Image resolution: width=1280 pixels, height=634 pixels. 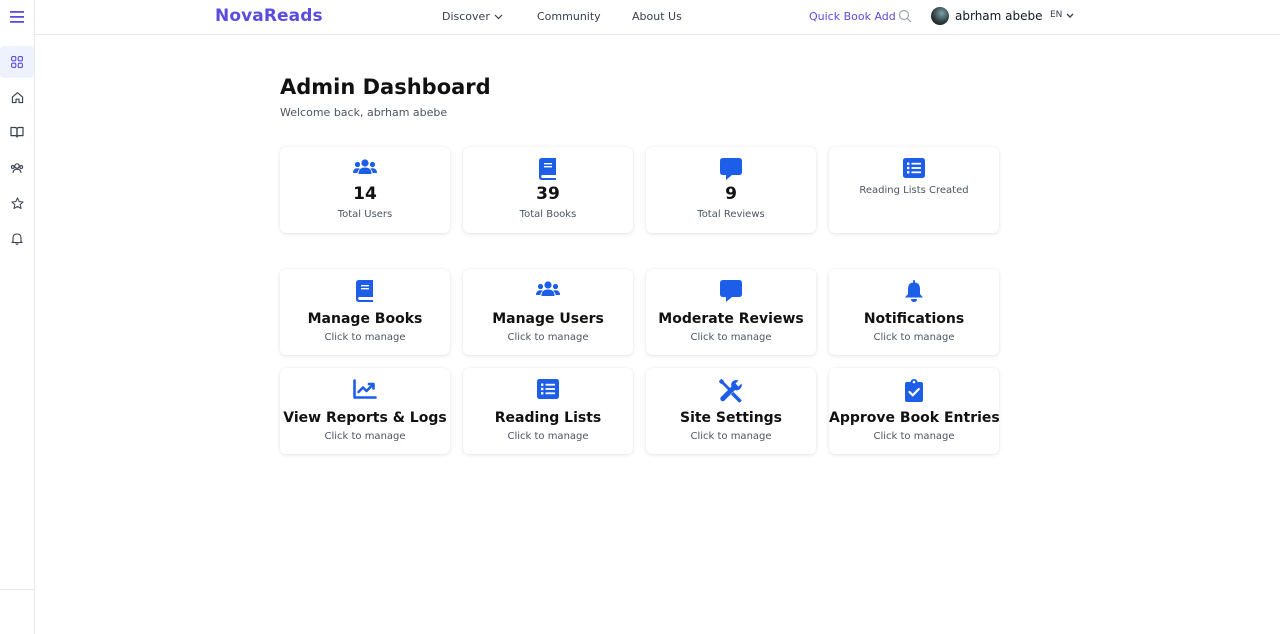 What do you see at coordinates (914, 390) in the screenshot?
I see `clipboard-check-icon` at bounding box center [914, 390].